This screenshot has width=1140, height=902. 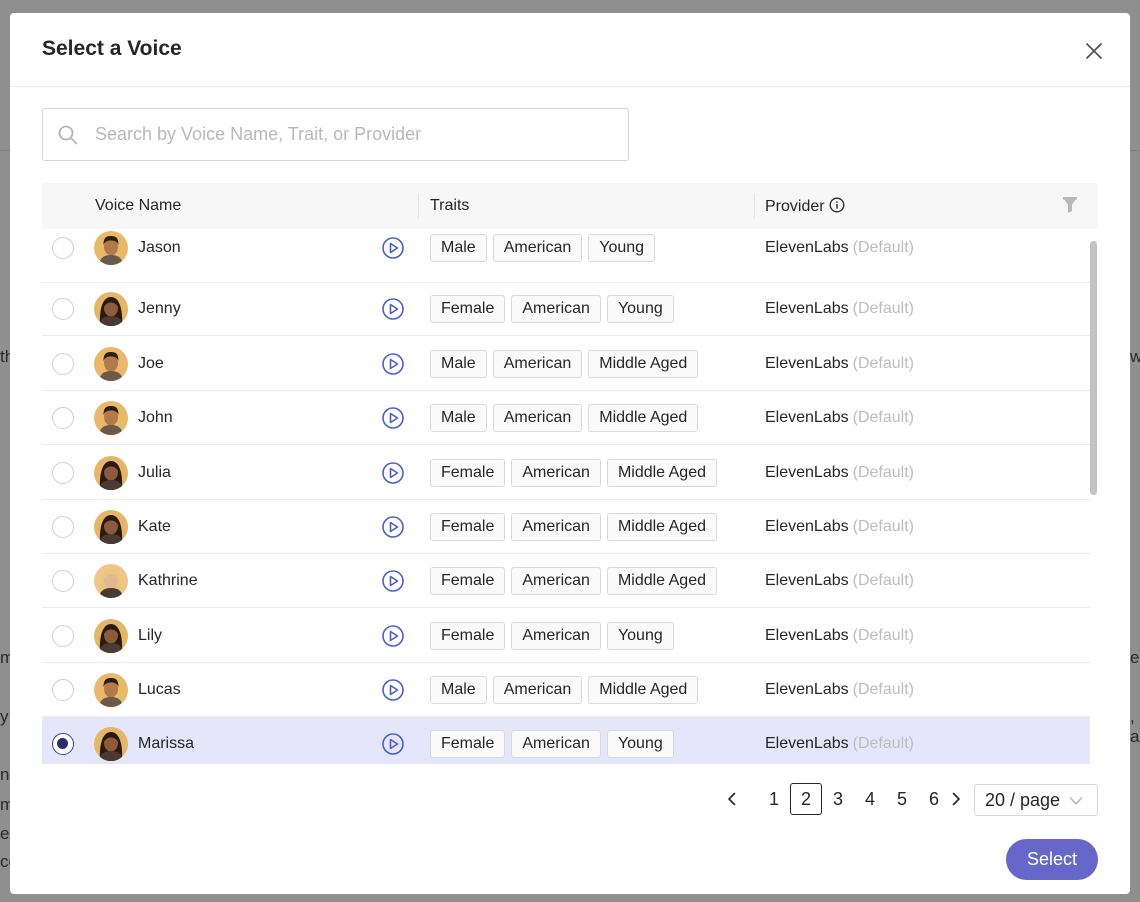 I want to click on voice-traits: Female American Middle Aged, so click(x=573, y=581).